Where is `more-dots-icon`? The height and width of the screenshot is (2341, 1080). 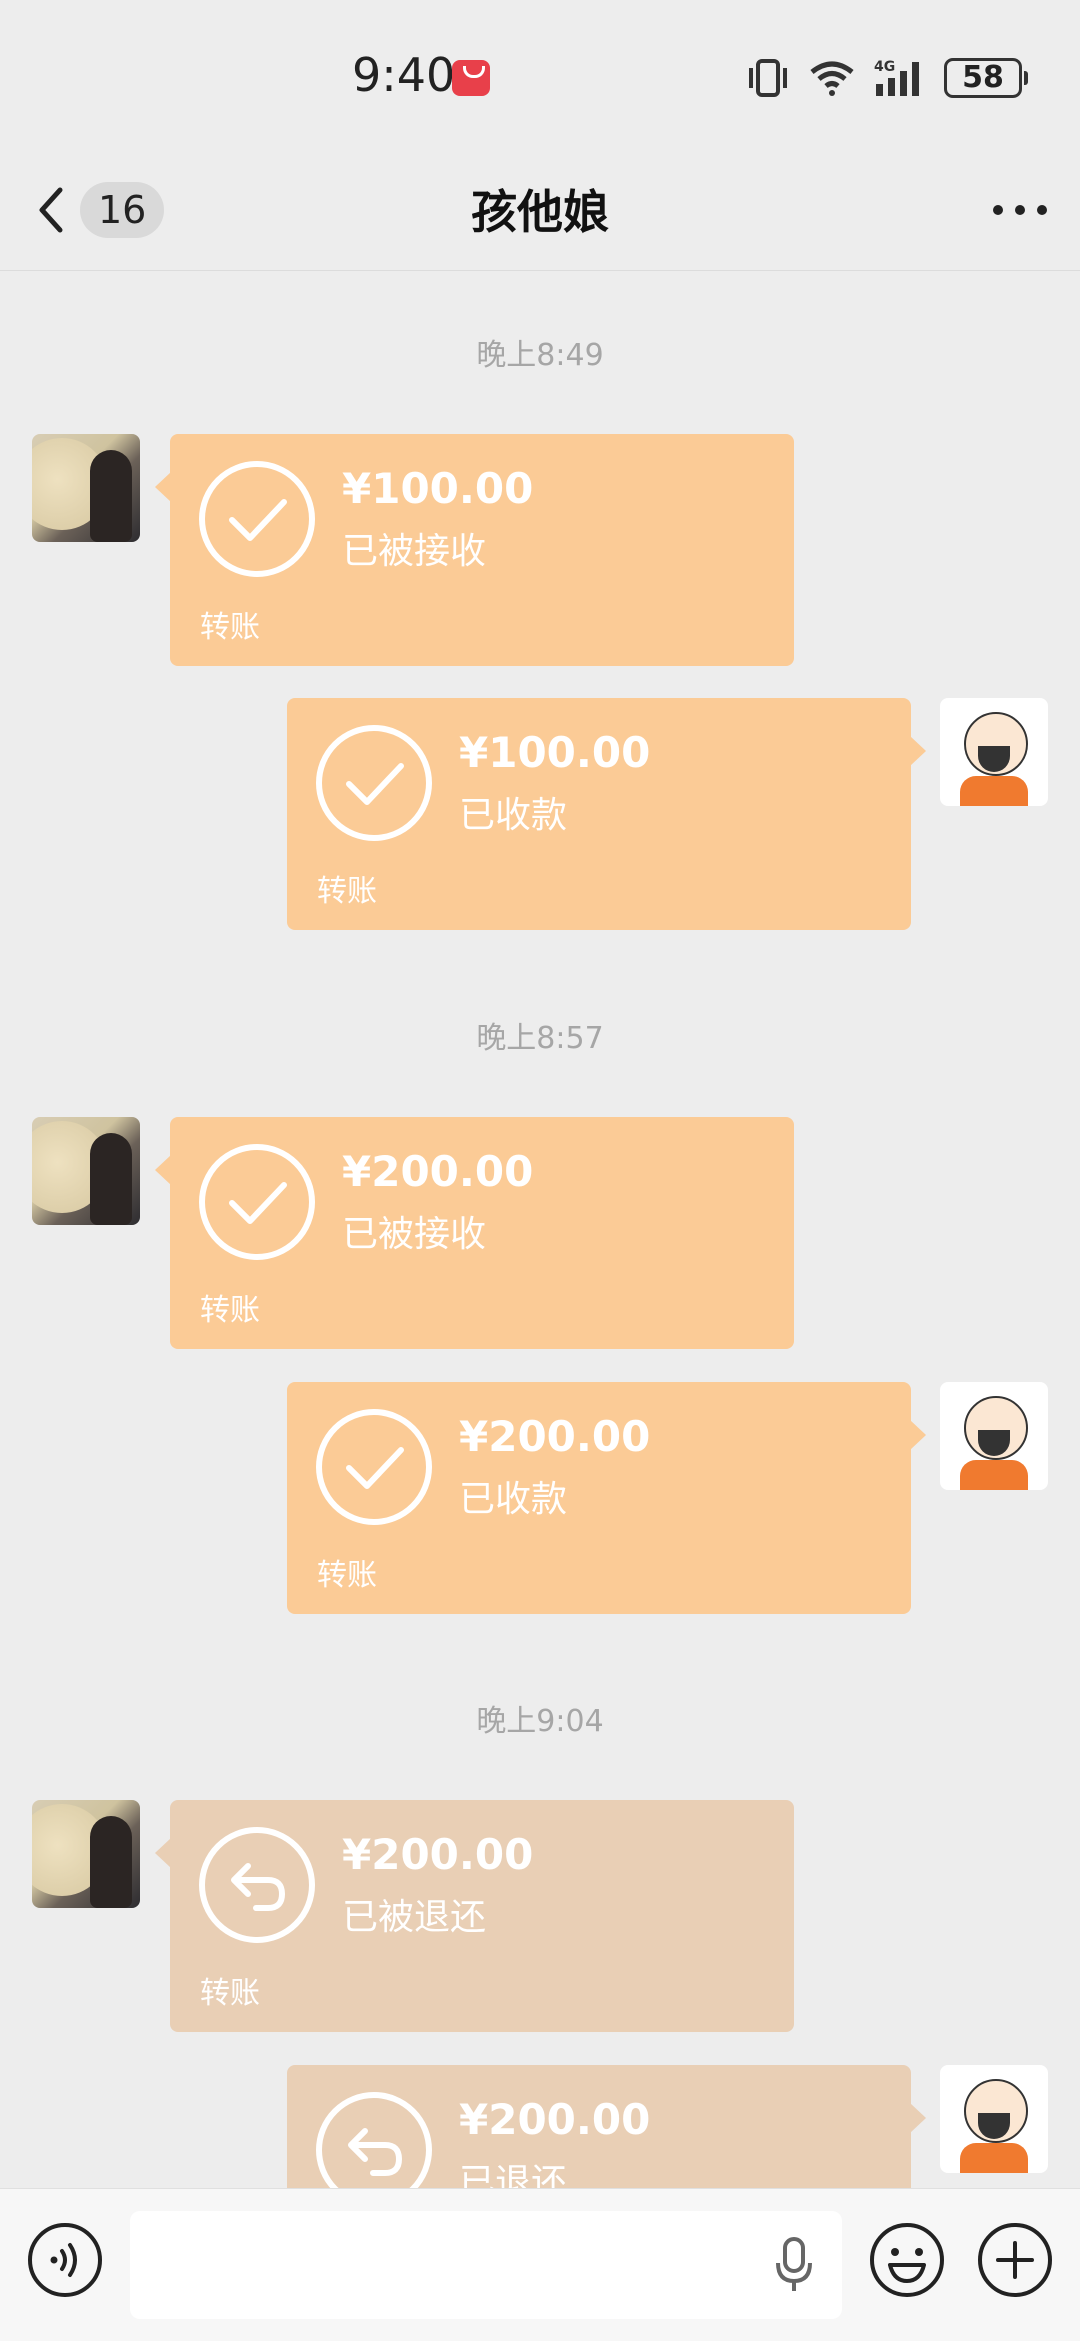 more-dots-icon is located at coordinates (1020, 210).